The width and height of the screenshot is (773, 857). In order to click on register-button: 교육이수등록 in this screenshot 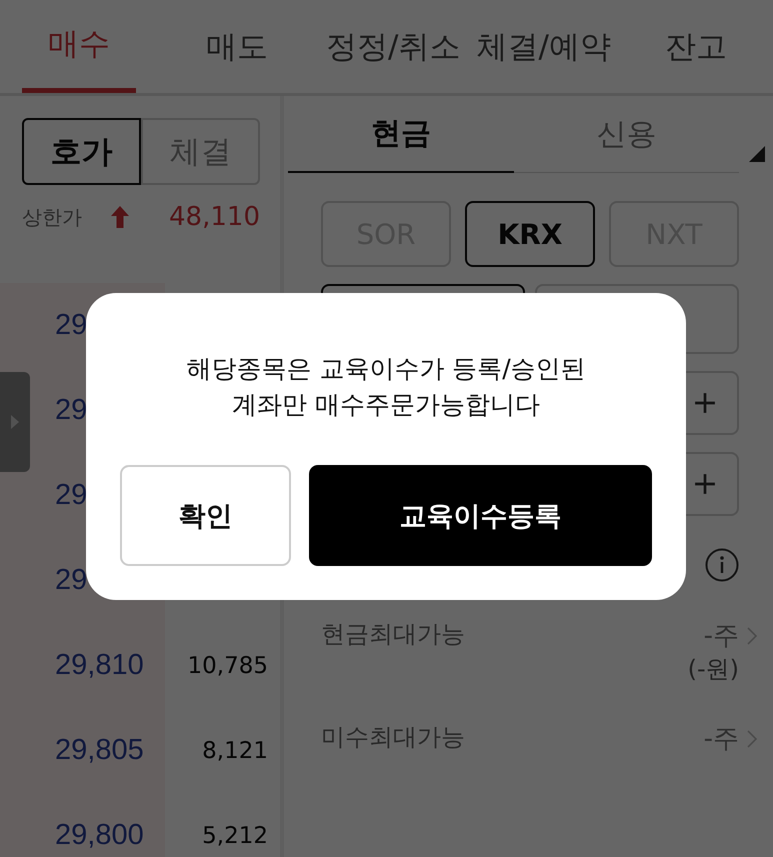, I will do `click(480, 515)`.